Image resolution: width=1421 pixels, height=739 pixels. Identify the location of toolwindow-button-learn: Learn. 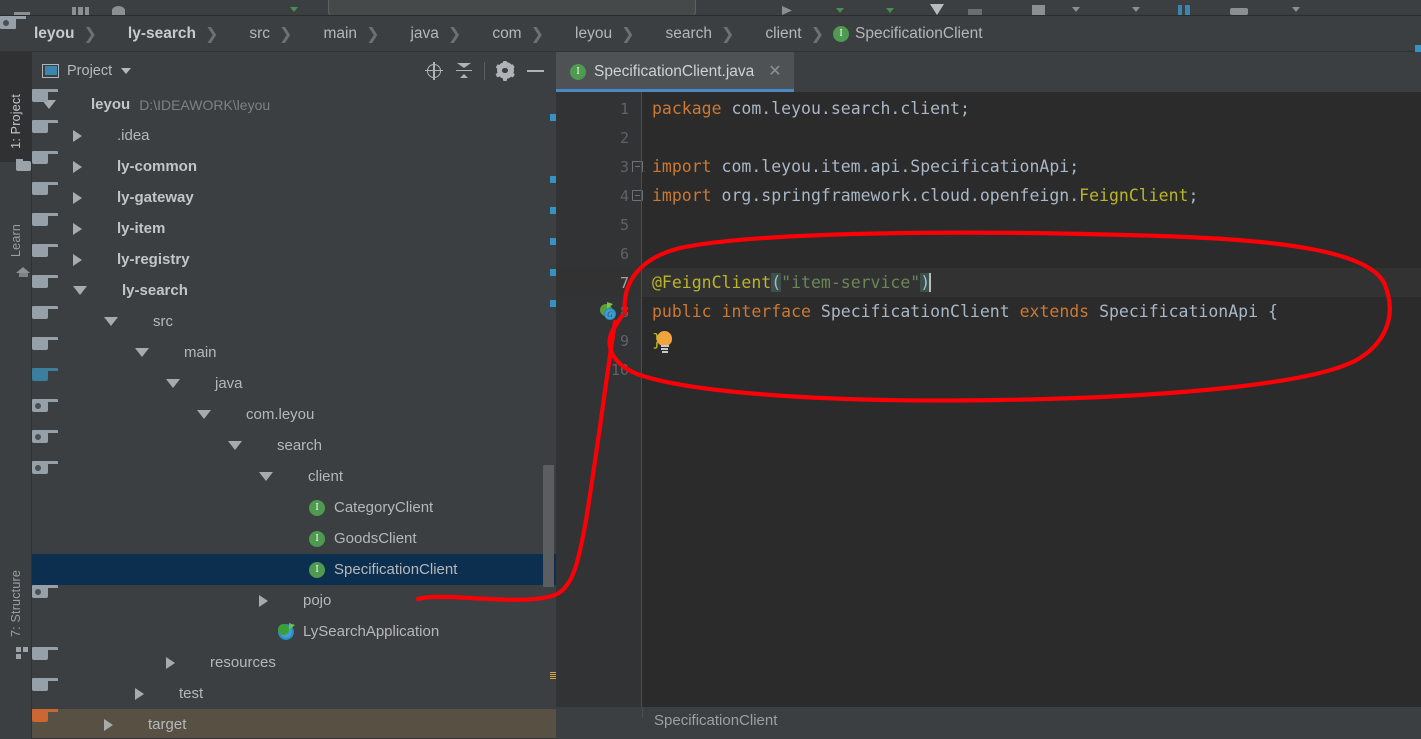
(16, 223).